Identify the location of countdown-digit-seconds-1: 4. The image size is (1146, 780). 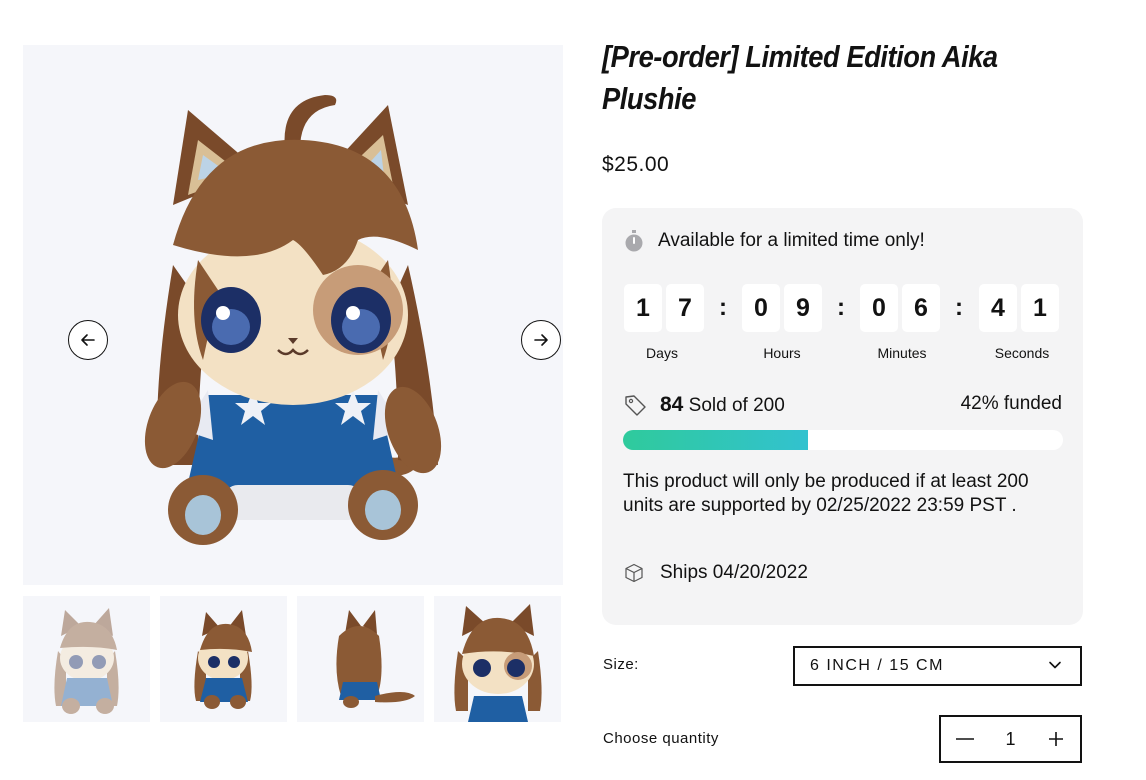
(998, 308).